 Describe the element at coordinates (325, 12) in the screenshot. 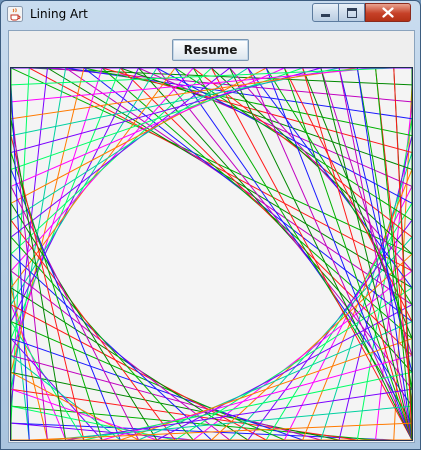

I see `minimize-button` at that location.